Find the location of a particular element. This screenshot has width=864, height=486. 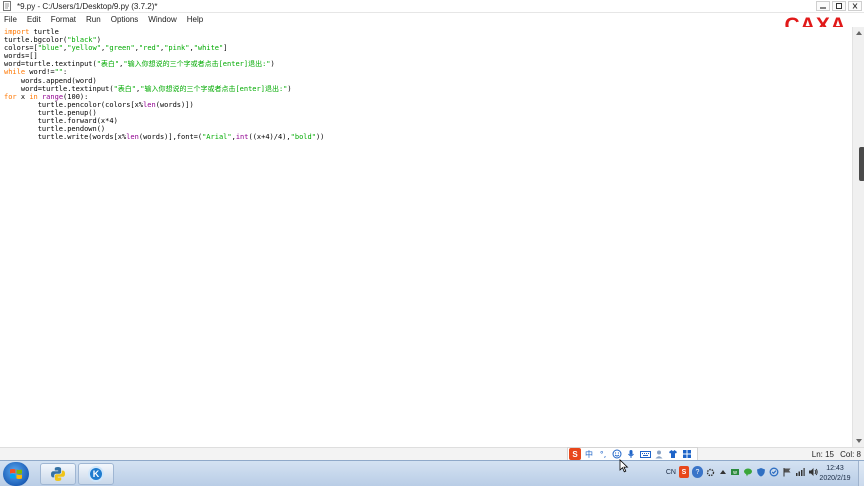

toolbox-icon is located at coordinates (687, 454).